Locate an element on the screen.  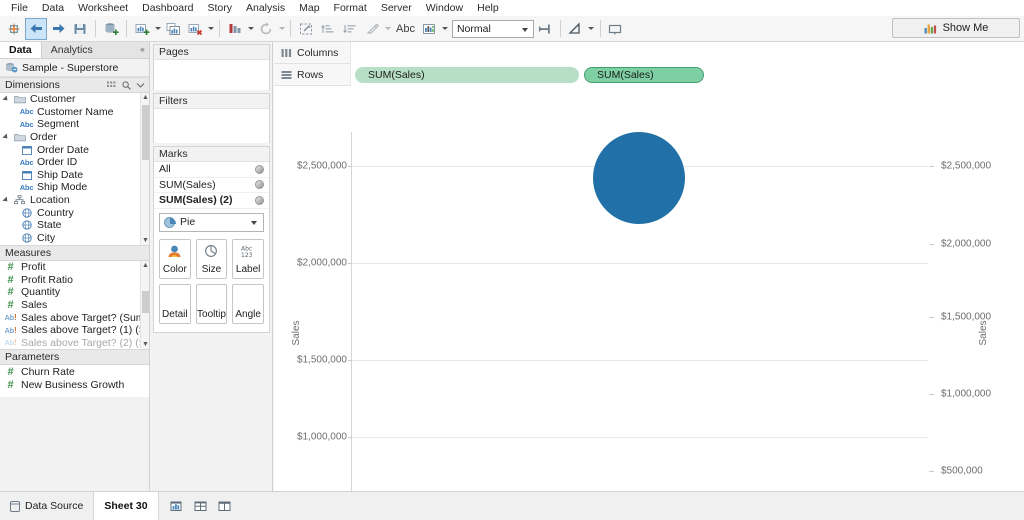
tab-data-source: Data Source is located at coordinates (47, 506).